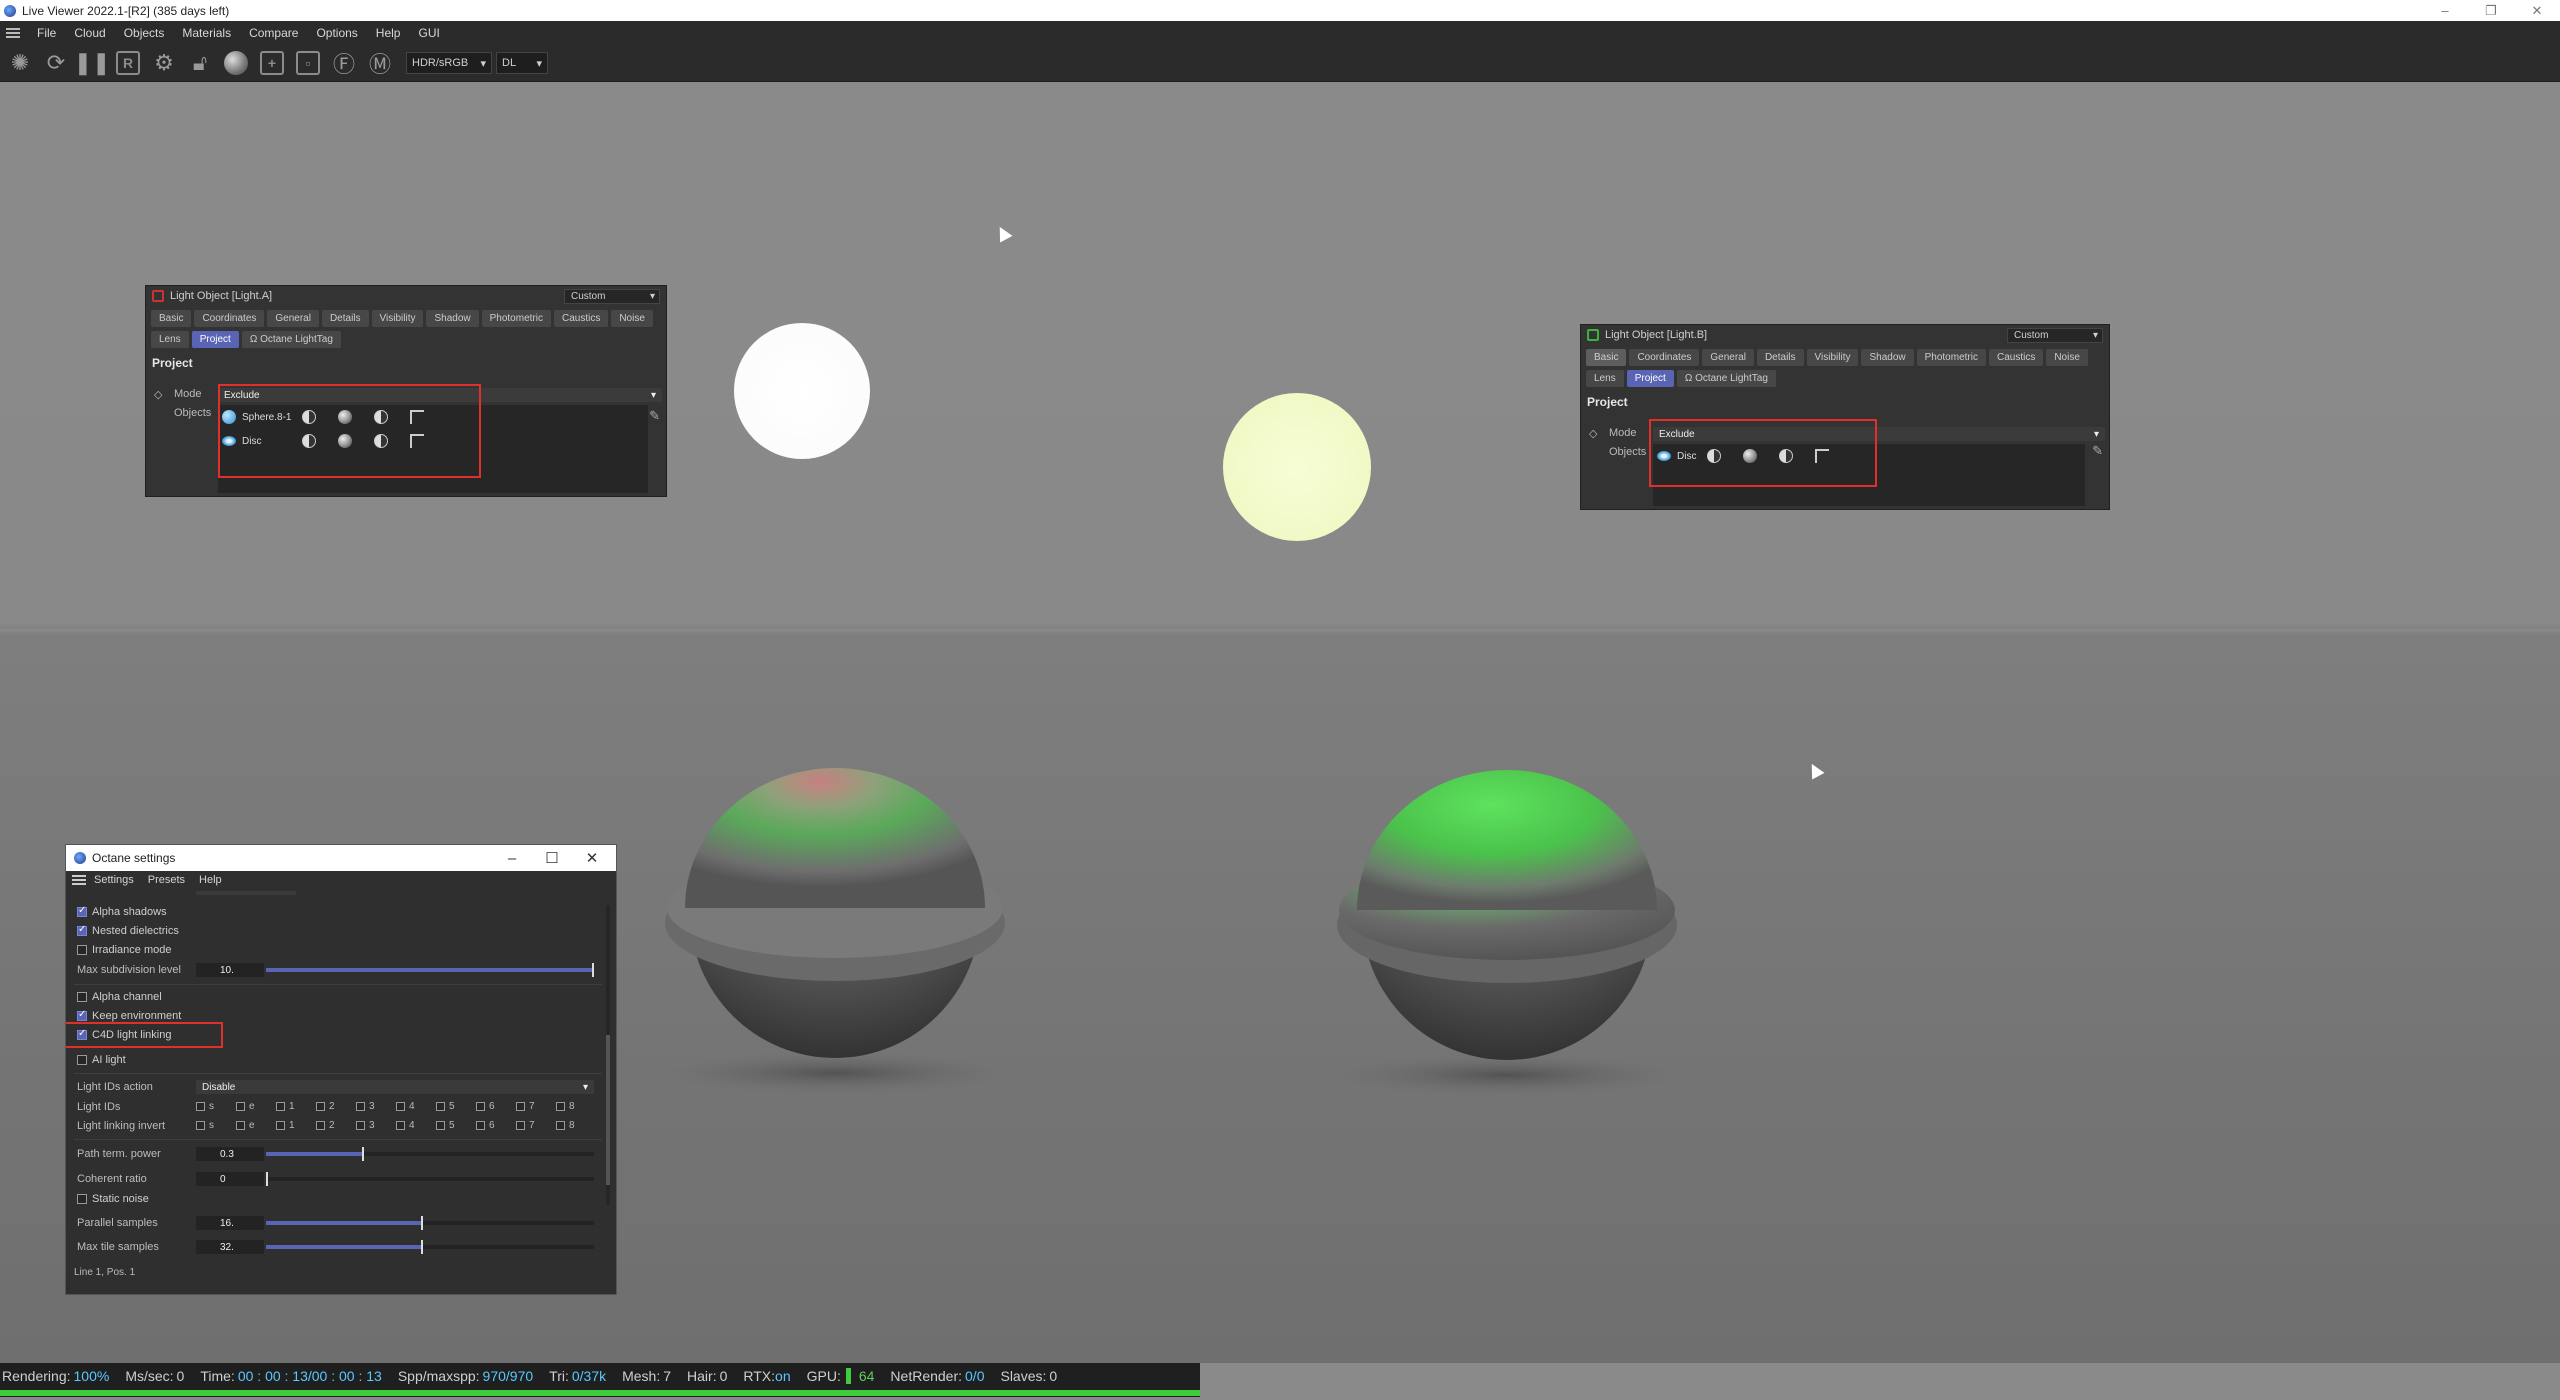 This screenshot has height=1400, width=2560. I want to click on material-pick-icon: Ⓜ, so click(380, 63).